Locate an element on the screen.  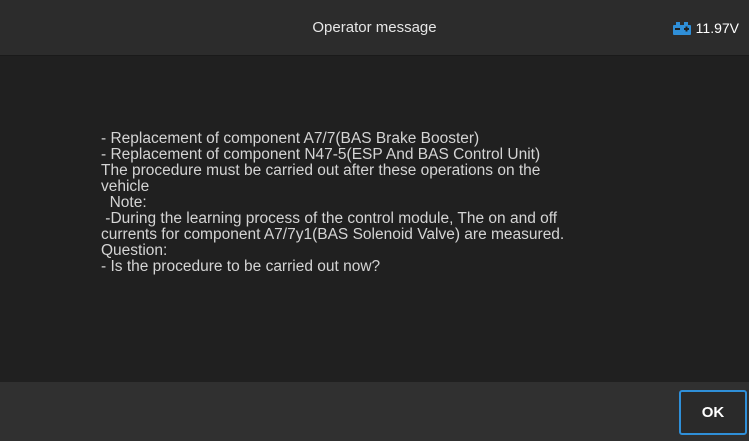
message-line: Question: is located at coordinates (134, 250).